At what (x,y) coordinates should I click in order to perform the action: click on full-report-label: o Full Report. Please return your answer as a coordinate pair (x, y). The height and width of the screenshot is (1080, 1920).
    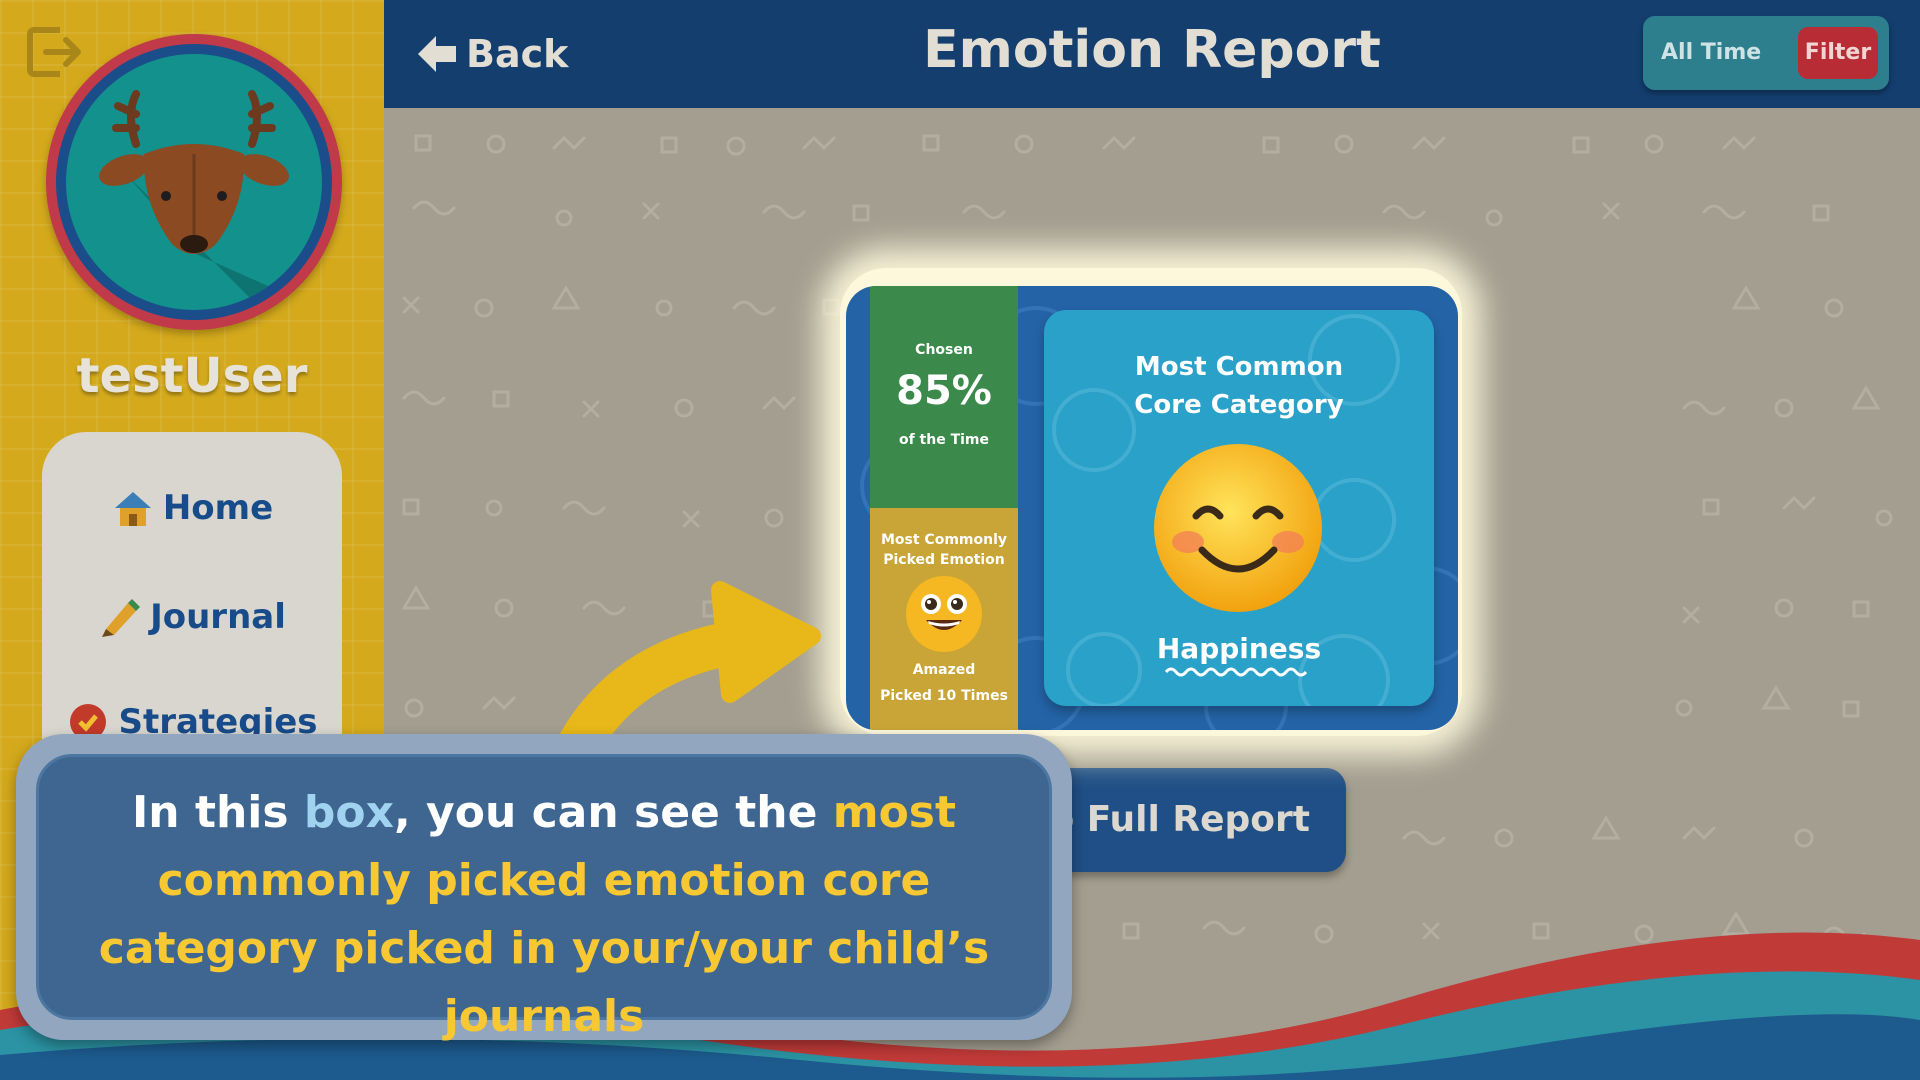
    Looking at the image, I should click on (1179, 819).